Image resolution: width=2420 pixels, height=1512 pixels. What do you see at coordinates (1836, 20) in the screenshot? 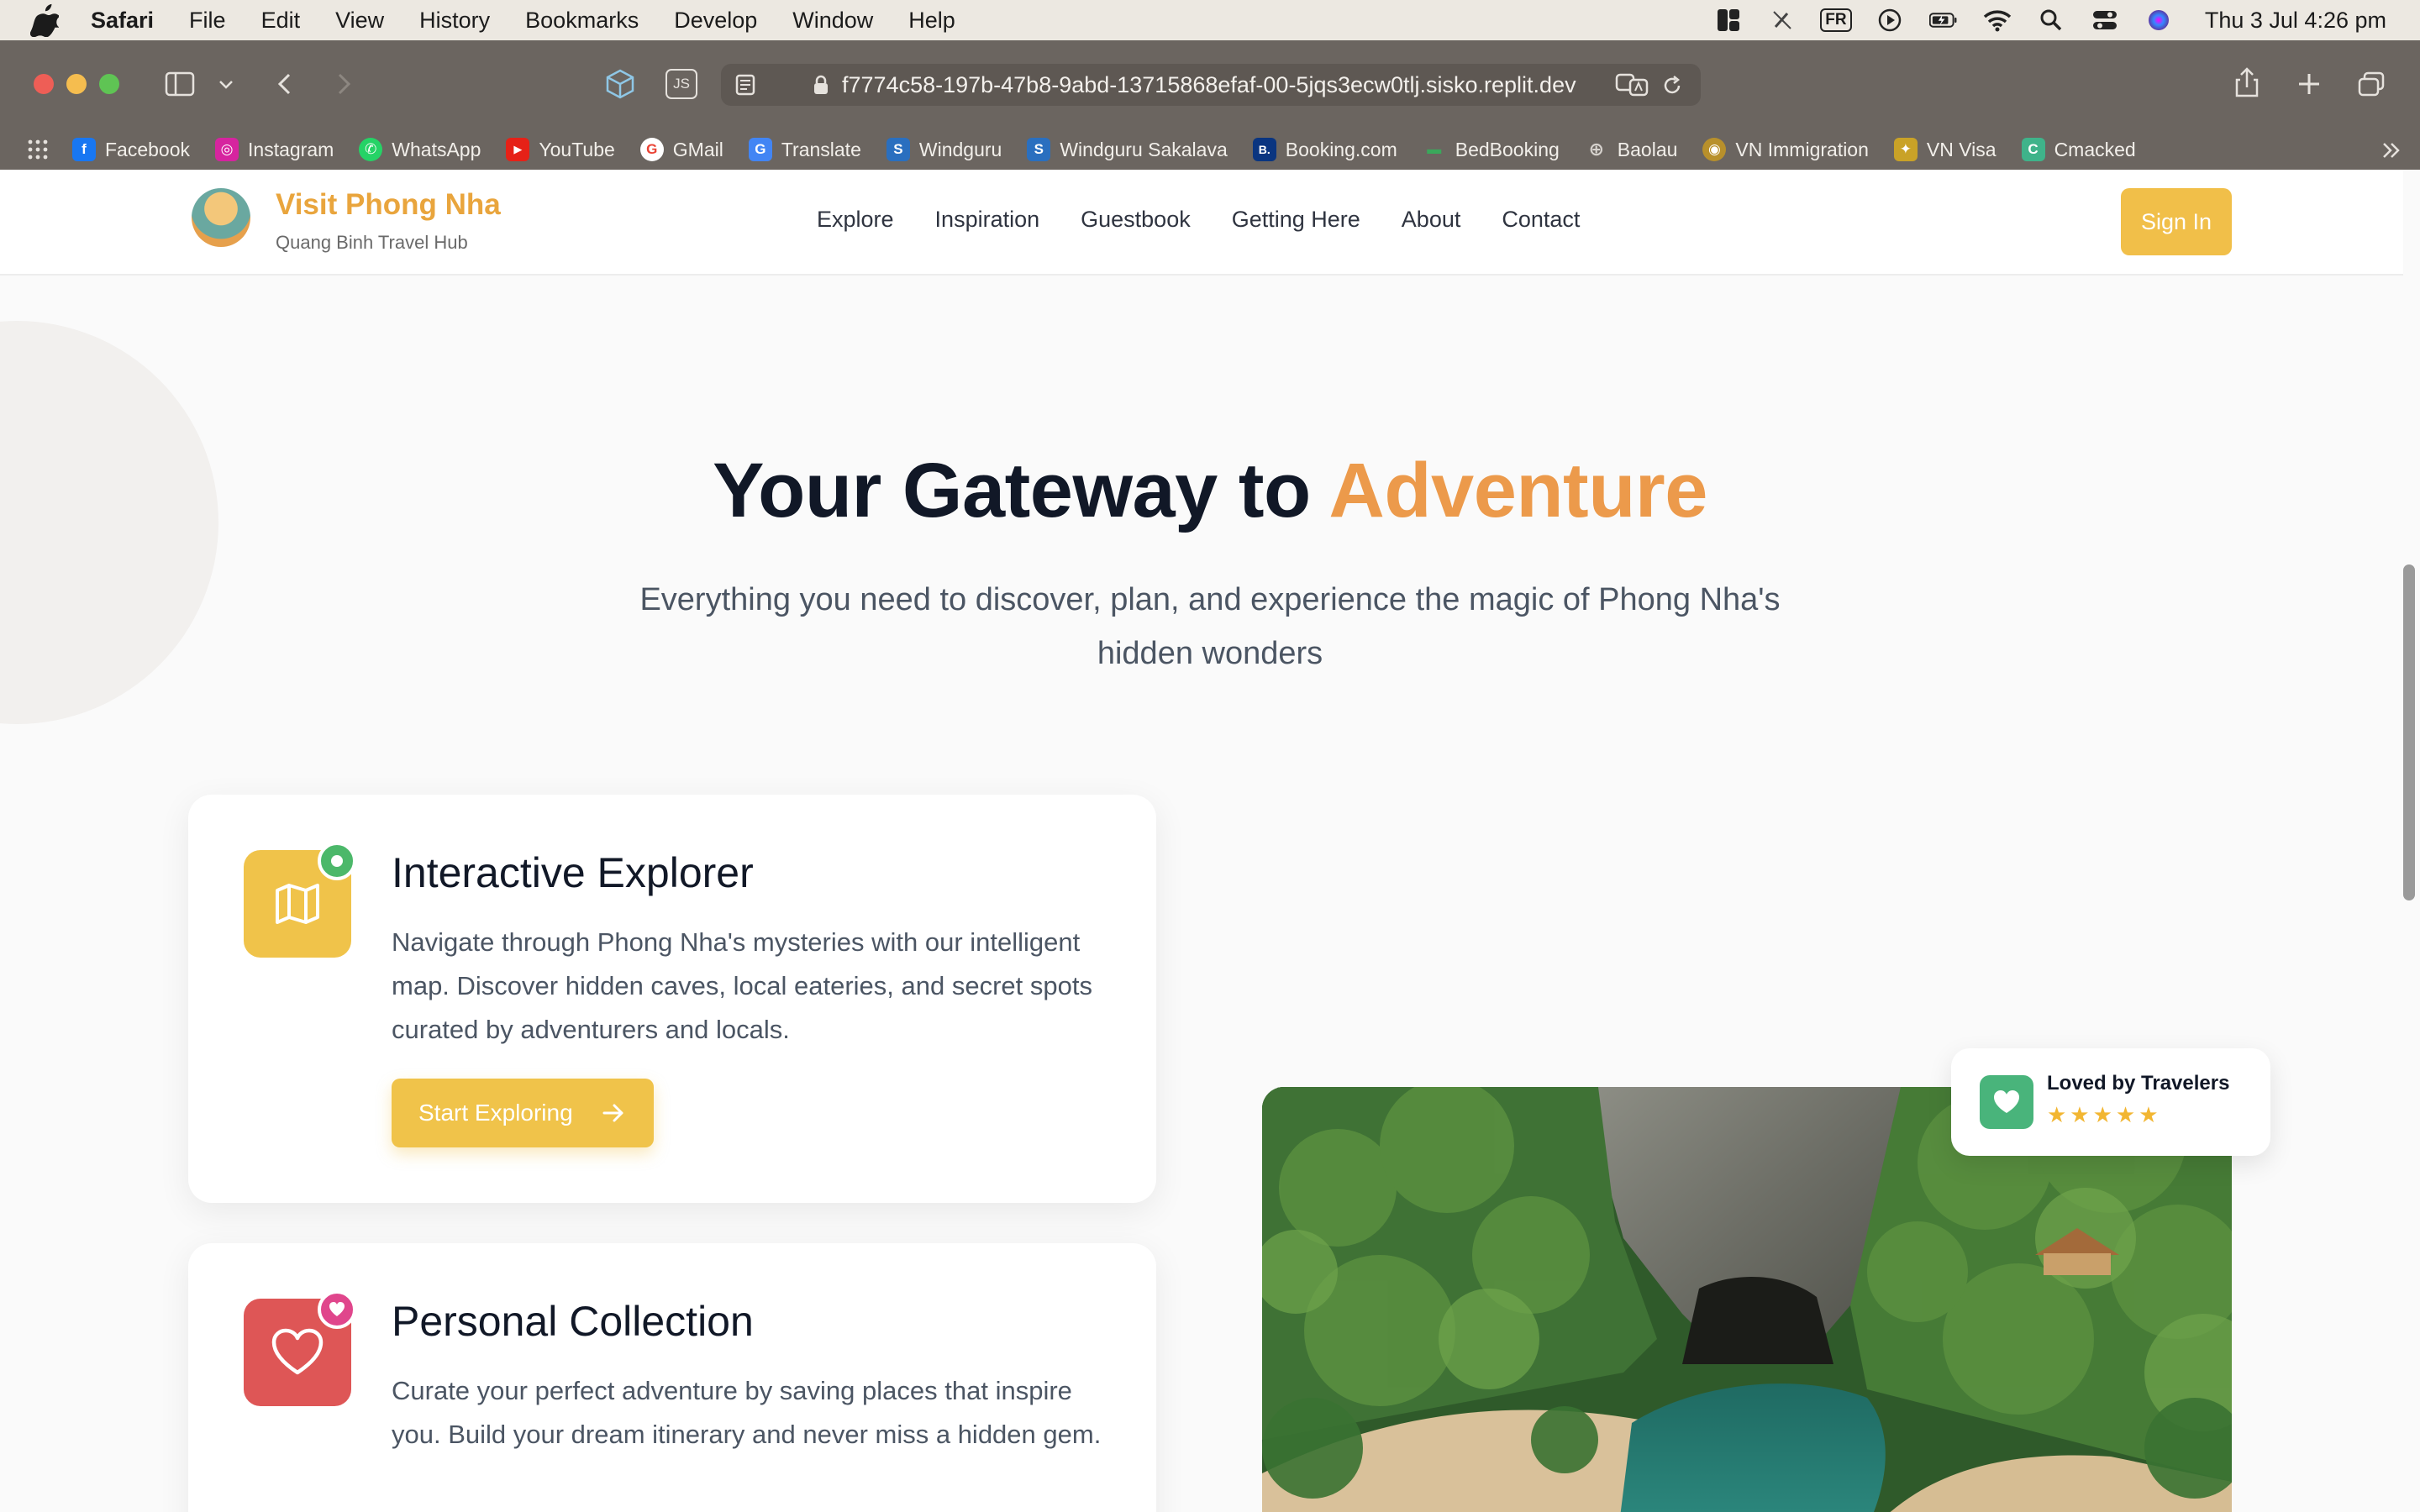
I see `input-source-icon: FR` at bounding box center [1836, 20].